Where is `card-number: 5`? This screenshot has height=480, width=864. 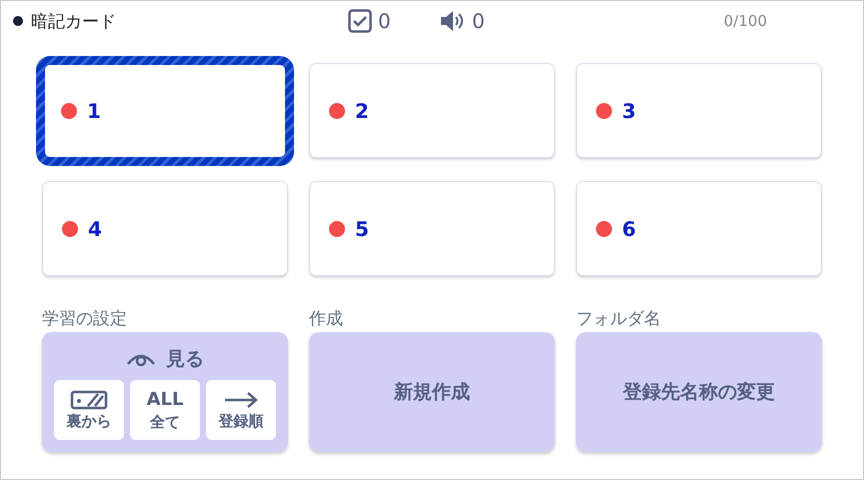
card-number: 5 is located at coordinates (362, 228).